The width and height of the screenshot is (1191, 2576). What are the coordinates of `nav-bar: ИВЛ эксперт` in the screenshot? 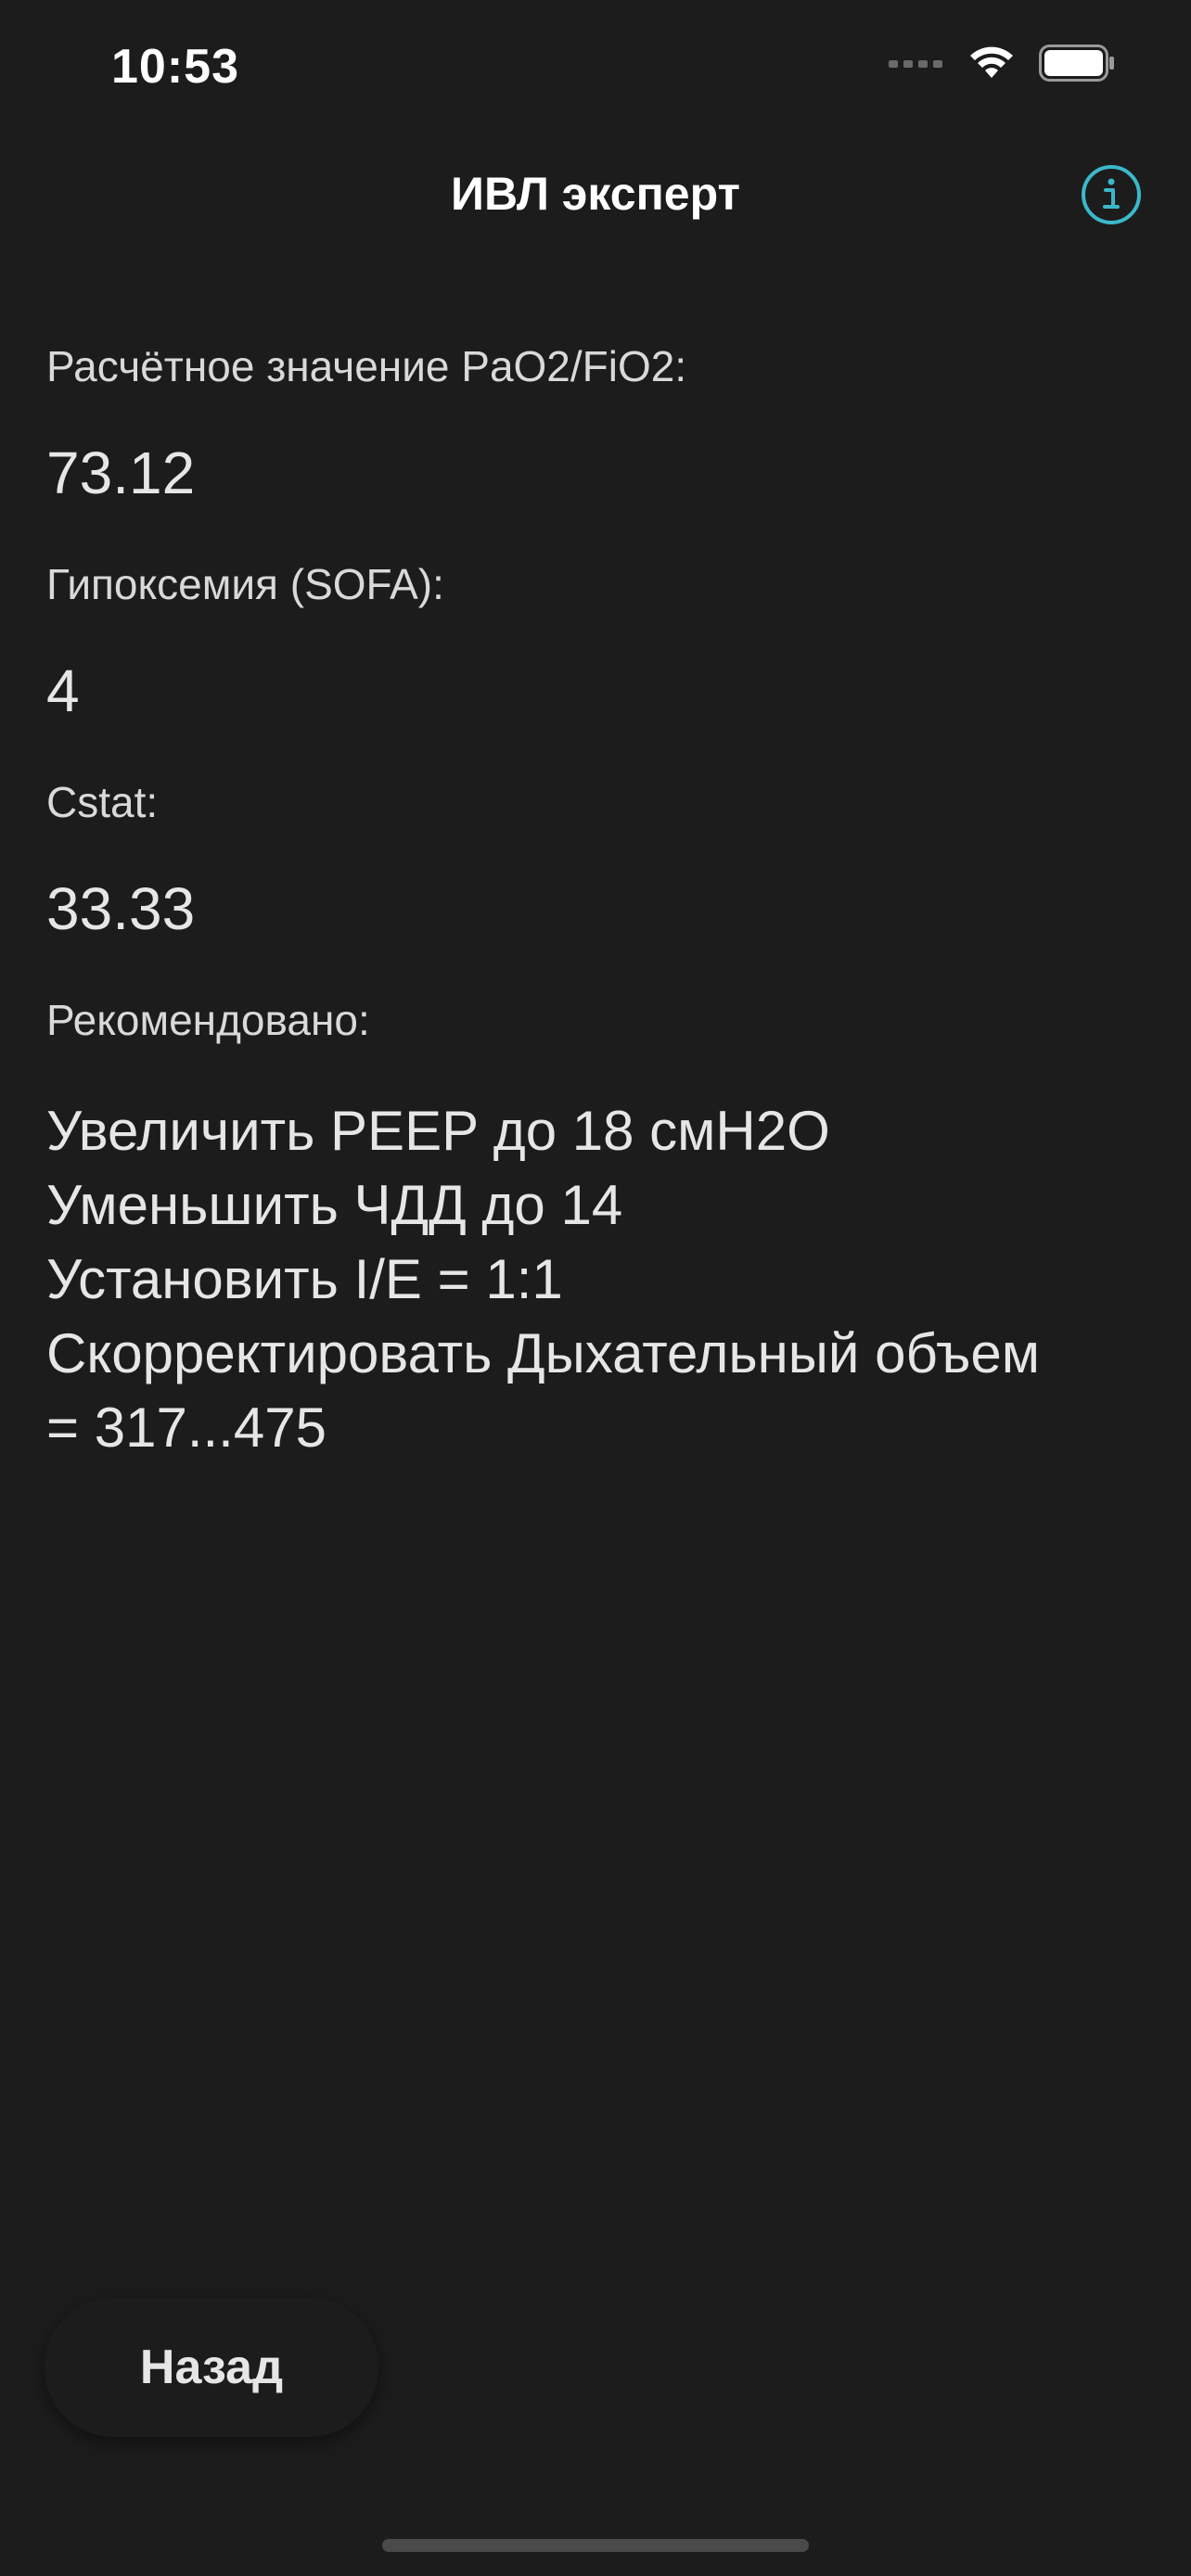 It's located at (595, 194).